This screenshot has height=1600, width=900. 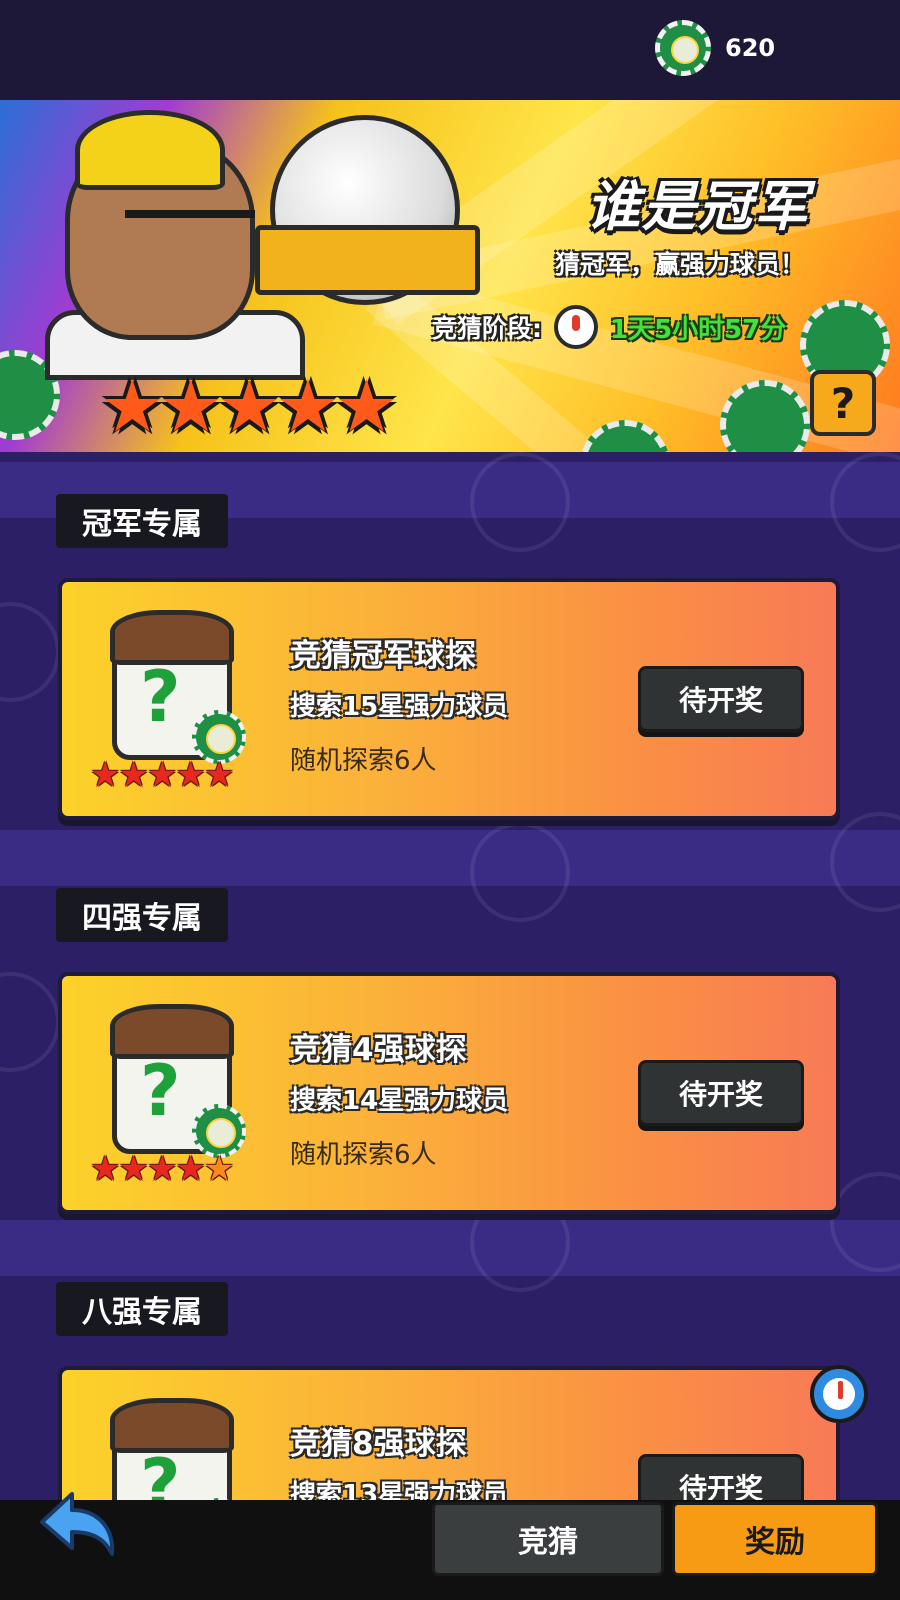 What do you see at coordinates (77, 1524) in the screenshot?
I see `back-arrow-icon` at bounding box center [77, 1524].